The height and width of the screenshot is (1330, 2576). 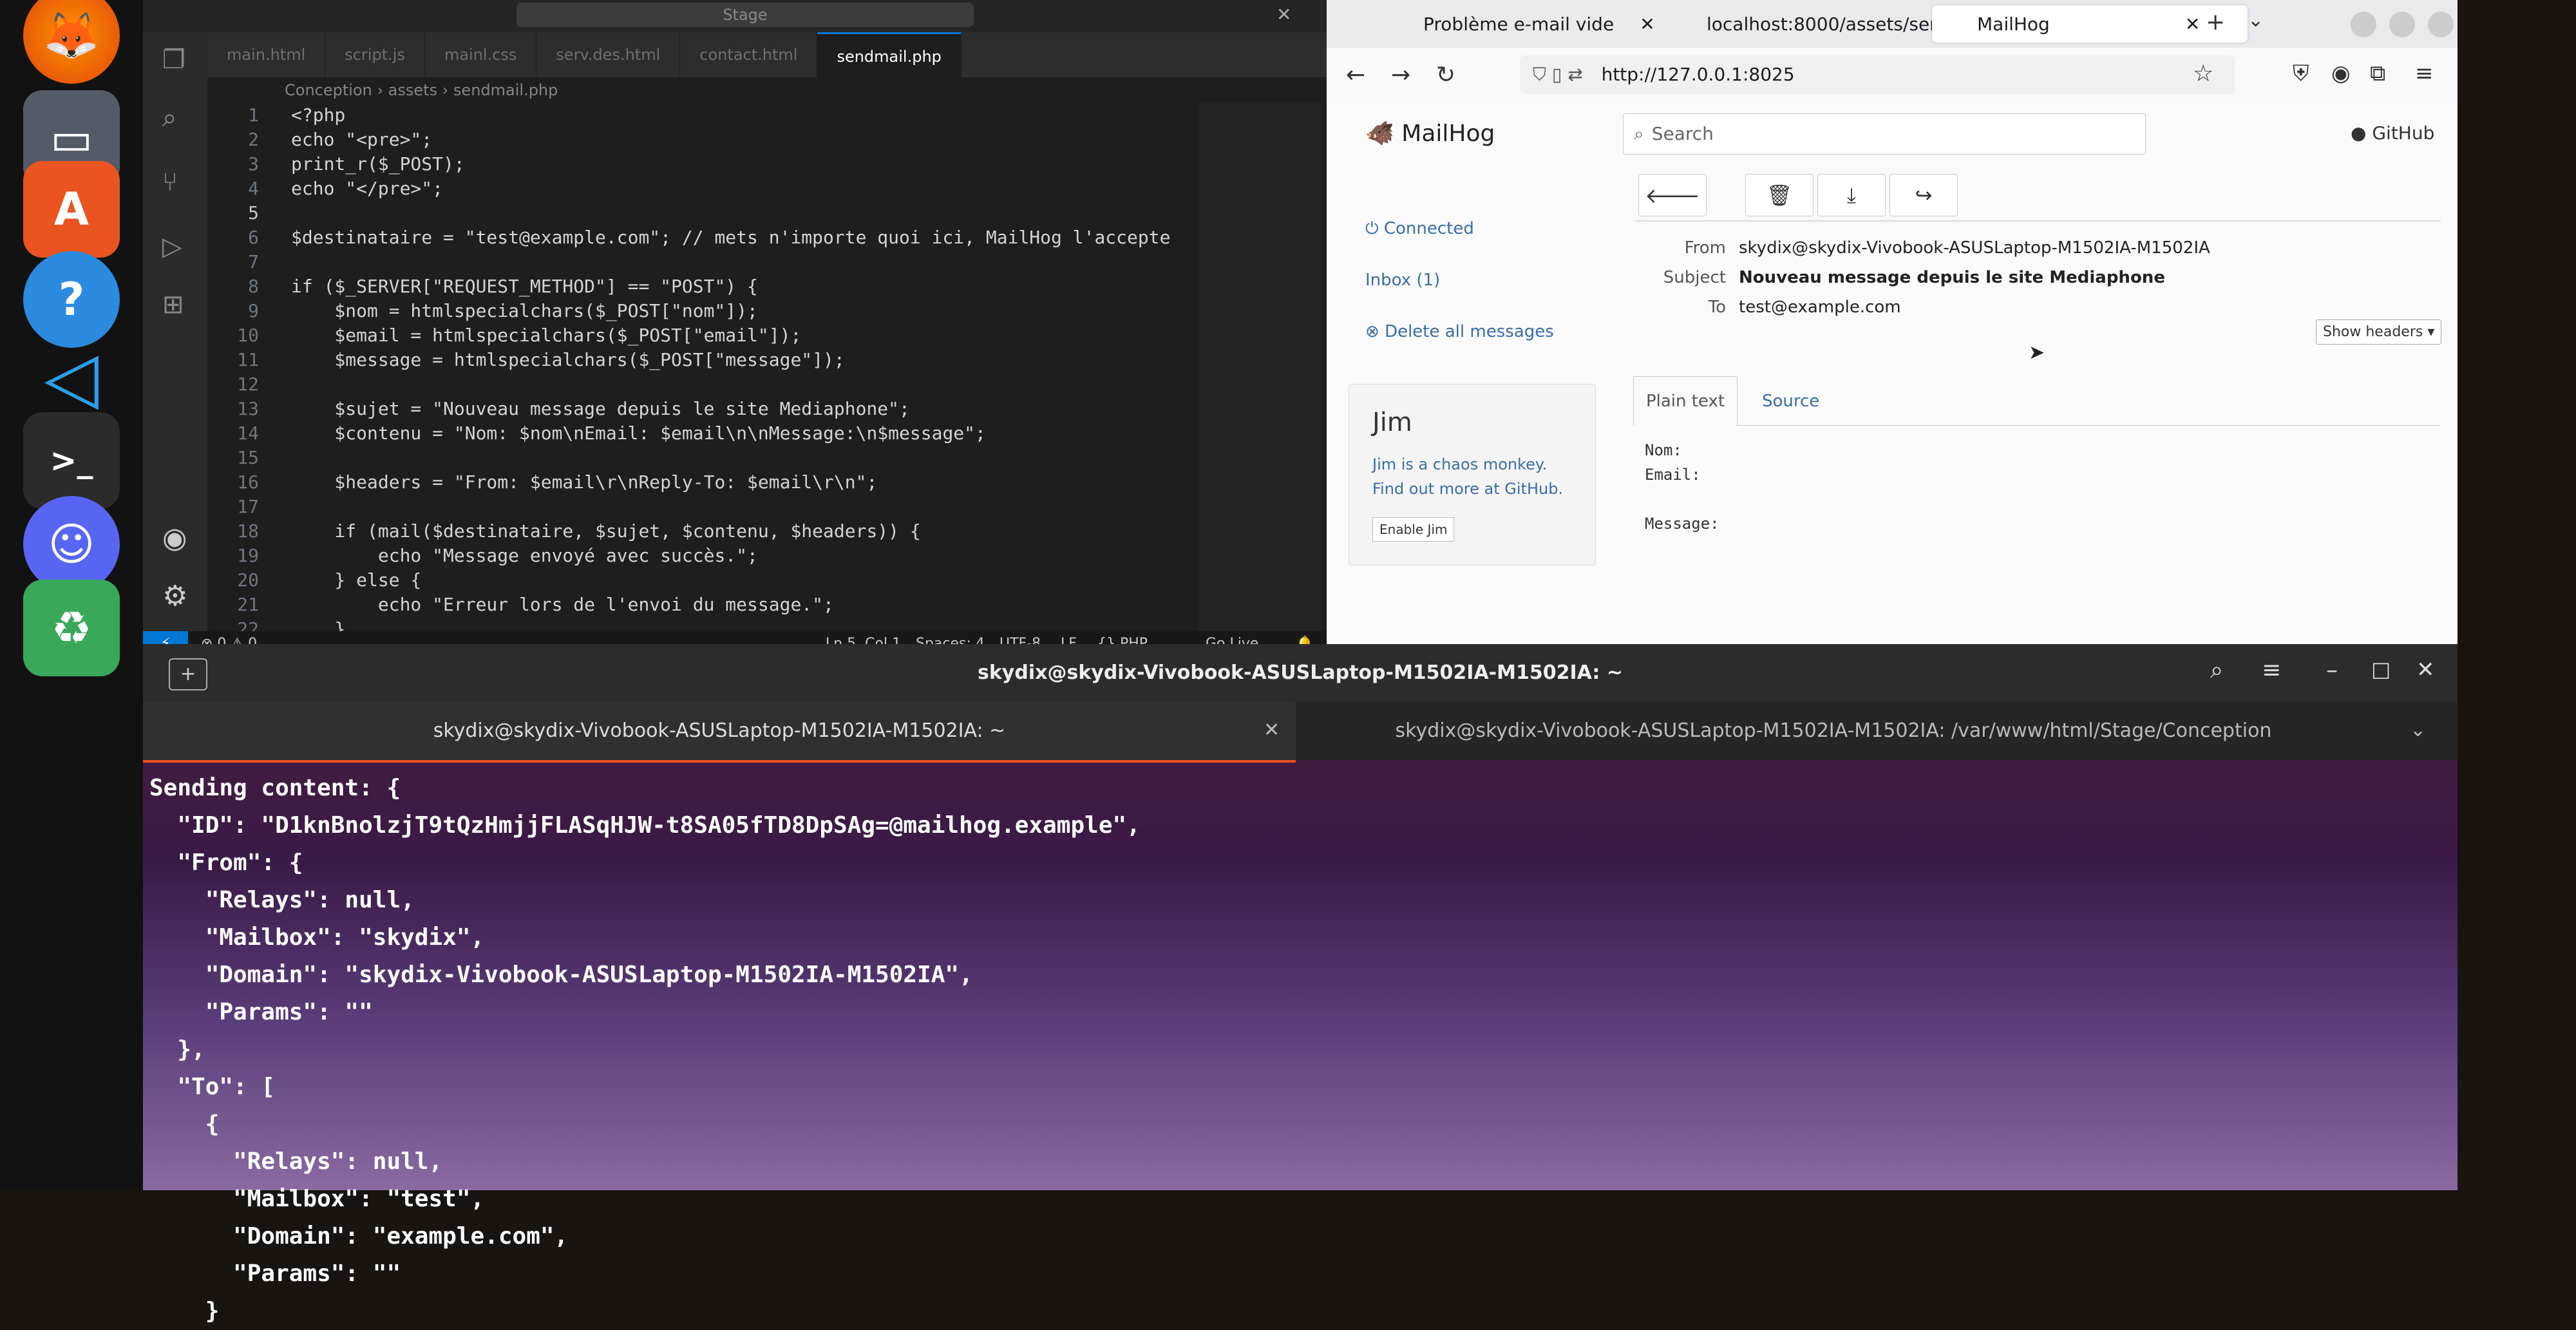 I want to click on terminal-line: {, so click(x=184, y=1124).